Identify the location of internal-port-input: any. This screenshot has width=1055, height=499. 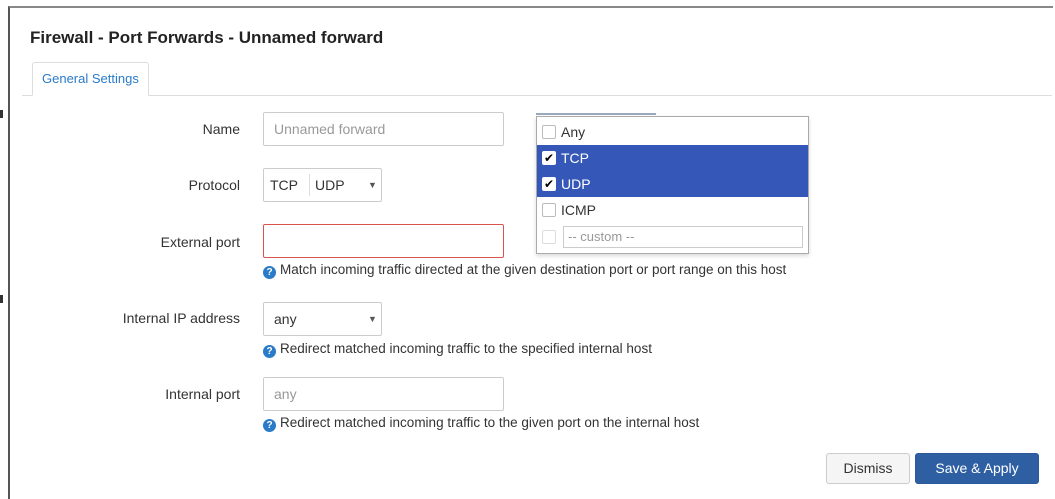
(383, 394).